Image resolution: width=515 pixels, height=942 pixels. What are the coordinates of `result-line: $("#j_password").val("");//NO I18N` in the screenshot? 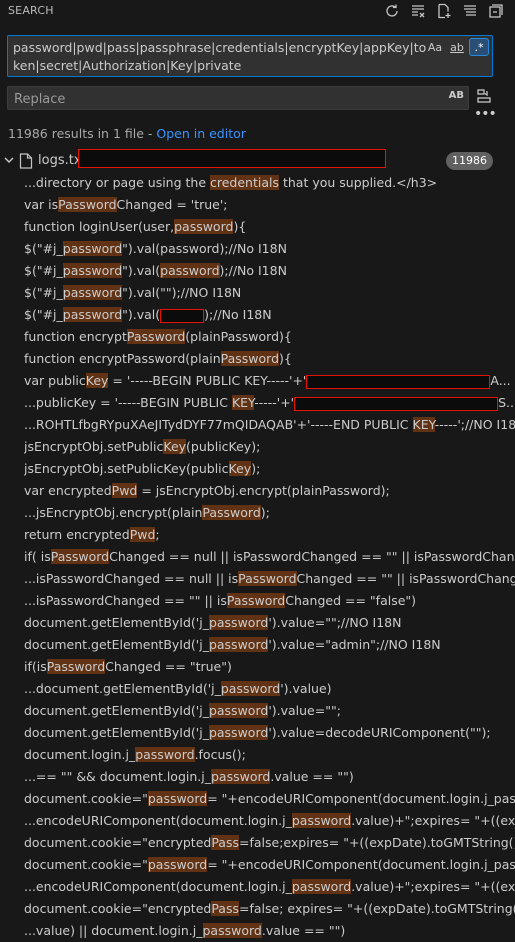 It's located at (269, 293).